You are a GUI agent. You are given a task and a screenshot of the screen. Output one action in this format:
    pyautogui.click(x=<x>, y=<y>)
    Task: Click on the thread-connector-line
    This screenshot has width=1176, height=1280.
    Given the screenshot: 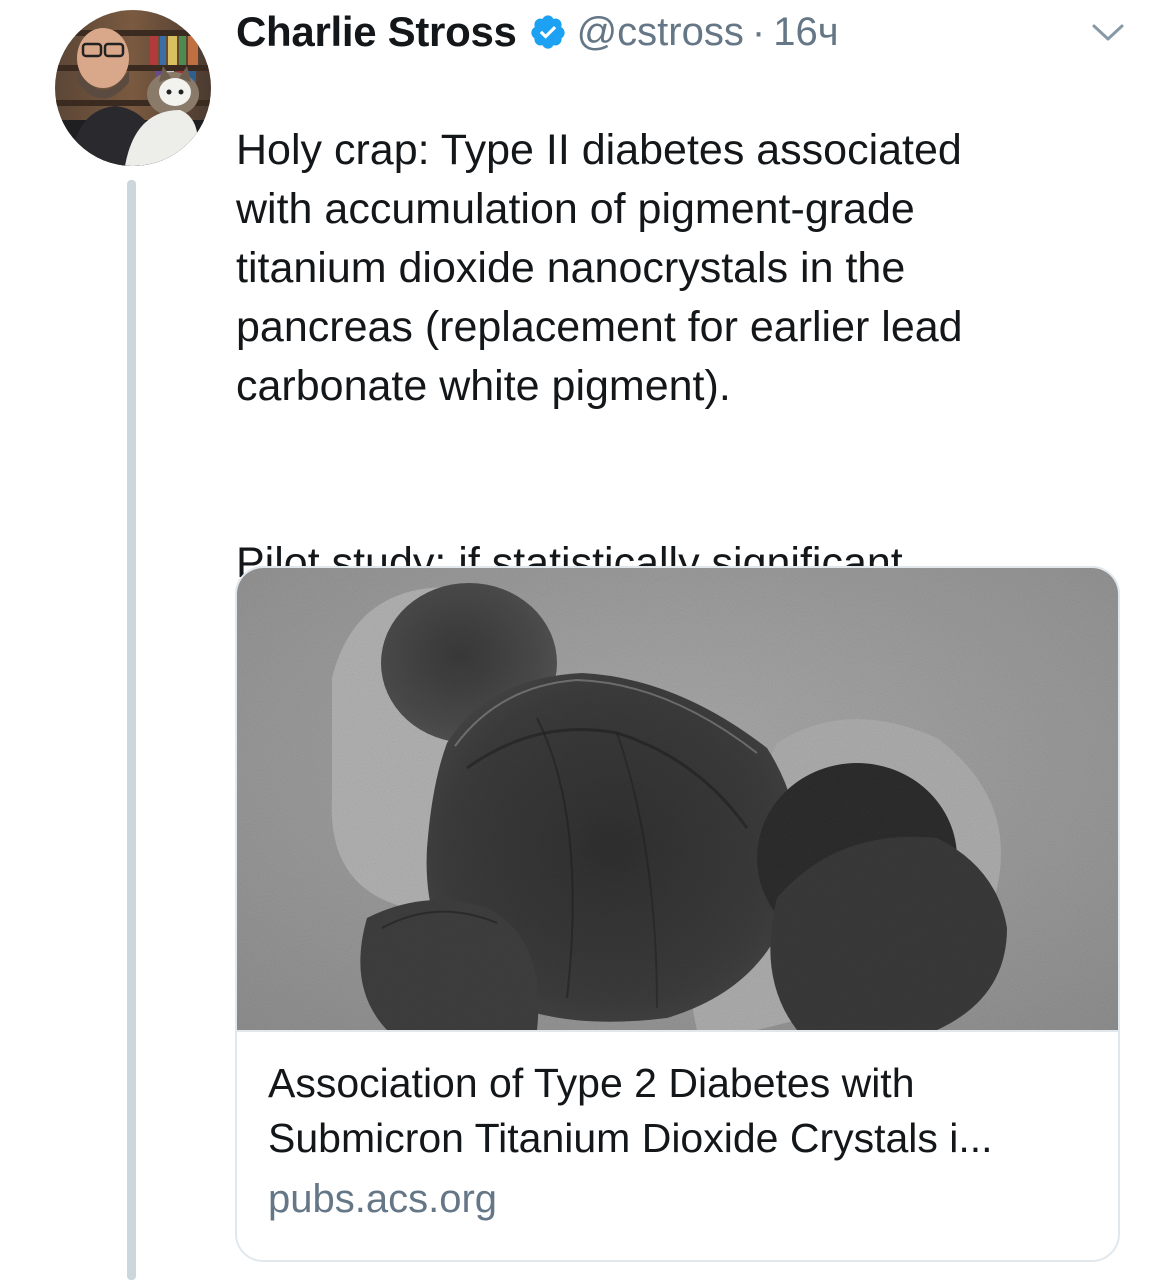 What is the action you would take?
    pyautogui.click(x=131, y=730)
    